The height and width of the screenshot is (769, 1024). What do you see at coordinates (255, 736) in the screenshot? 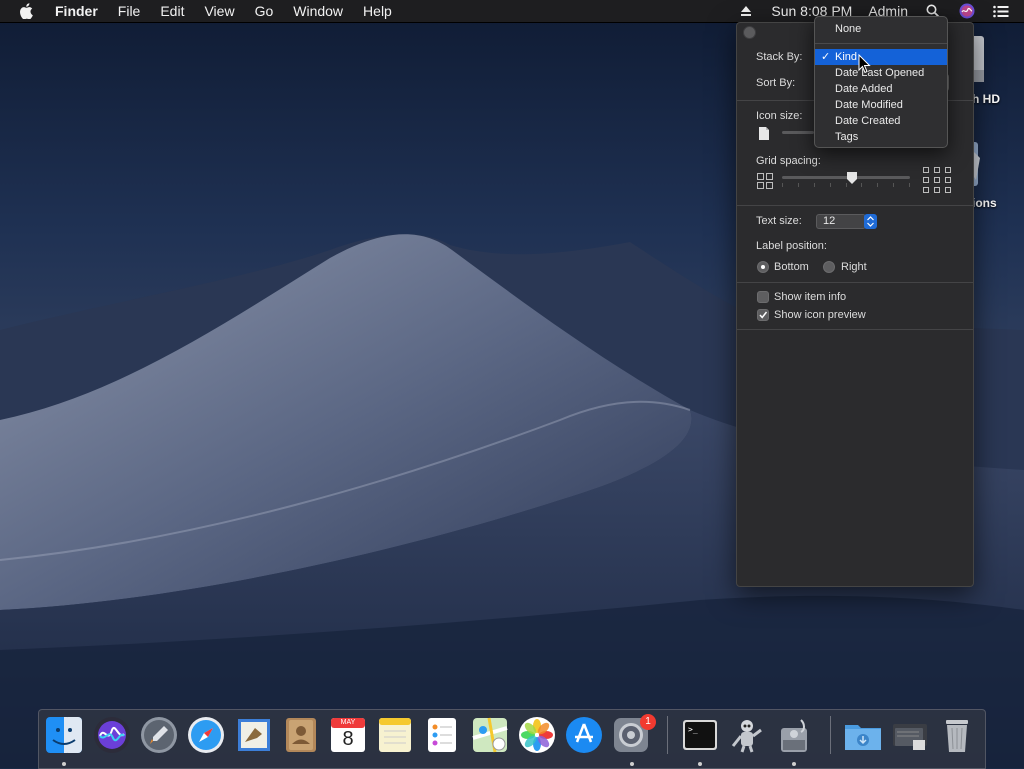
I see `mail-icon` at bounding box center [255, 736].